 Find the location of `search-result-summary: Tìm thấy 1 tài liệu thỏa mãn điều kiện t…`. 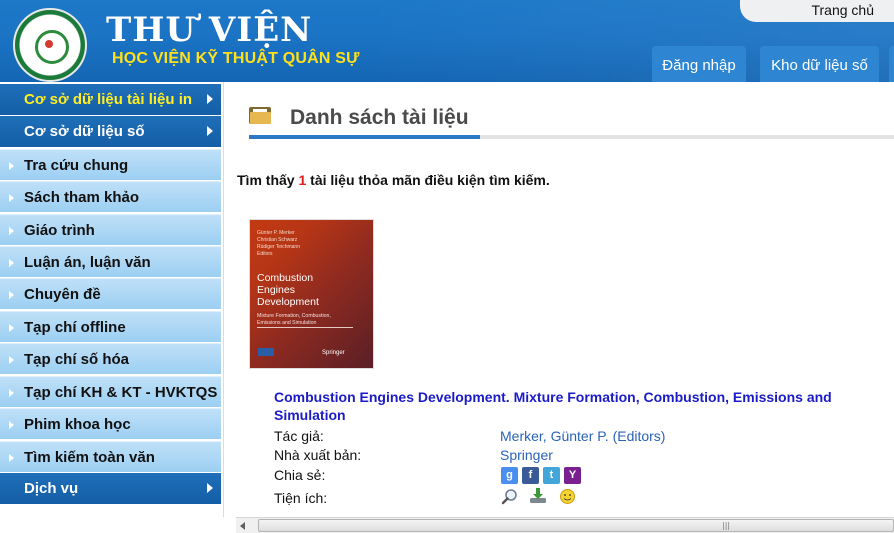

search-result-summary: Tìm thấy 1 tài liệu thỏa mãn điều kiện t… is located at coordinates (393, 180).